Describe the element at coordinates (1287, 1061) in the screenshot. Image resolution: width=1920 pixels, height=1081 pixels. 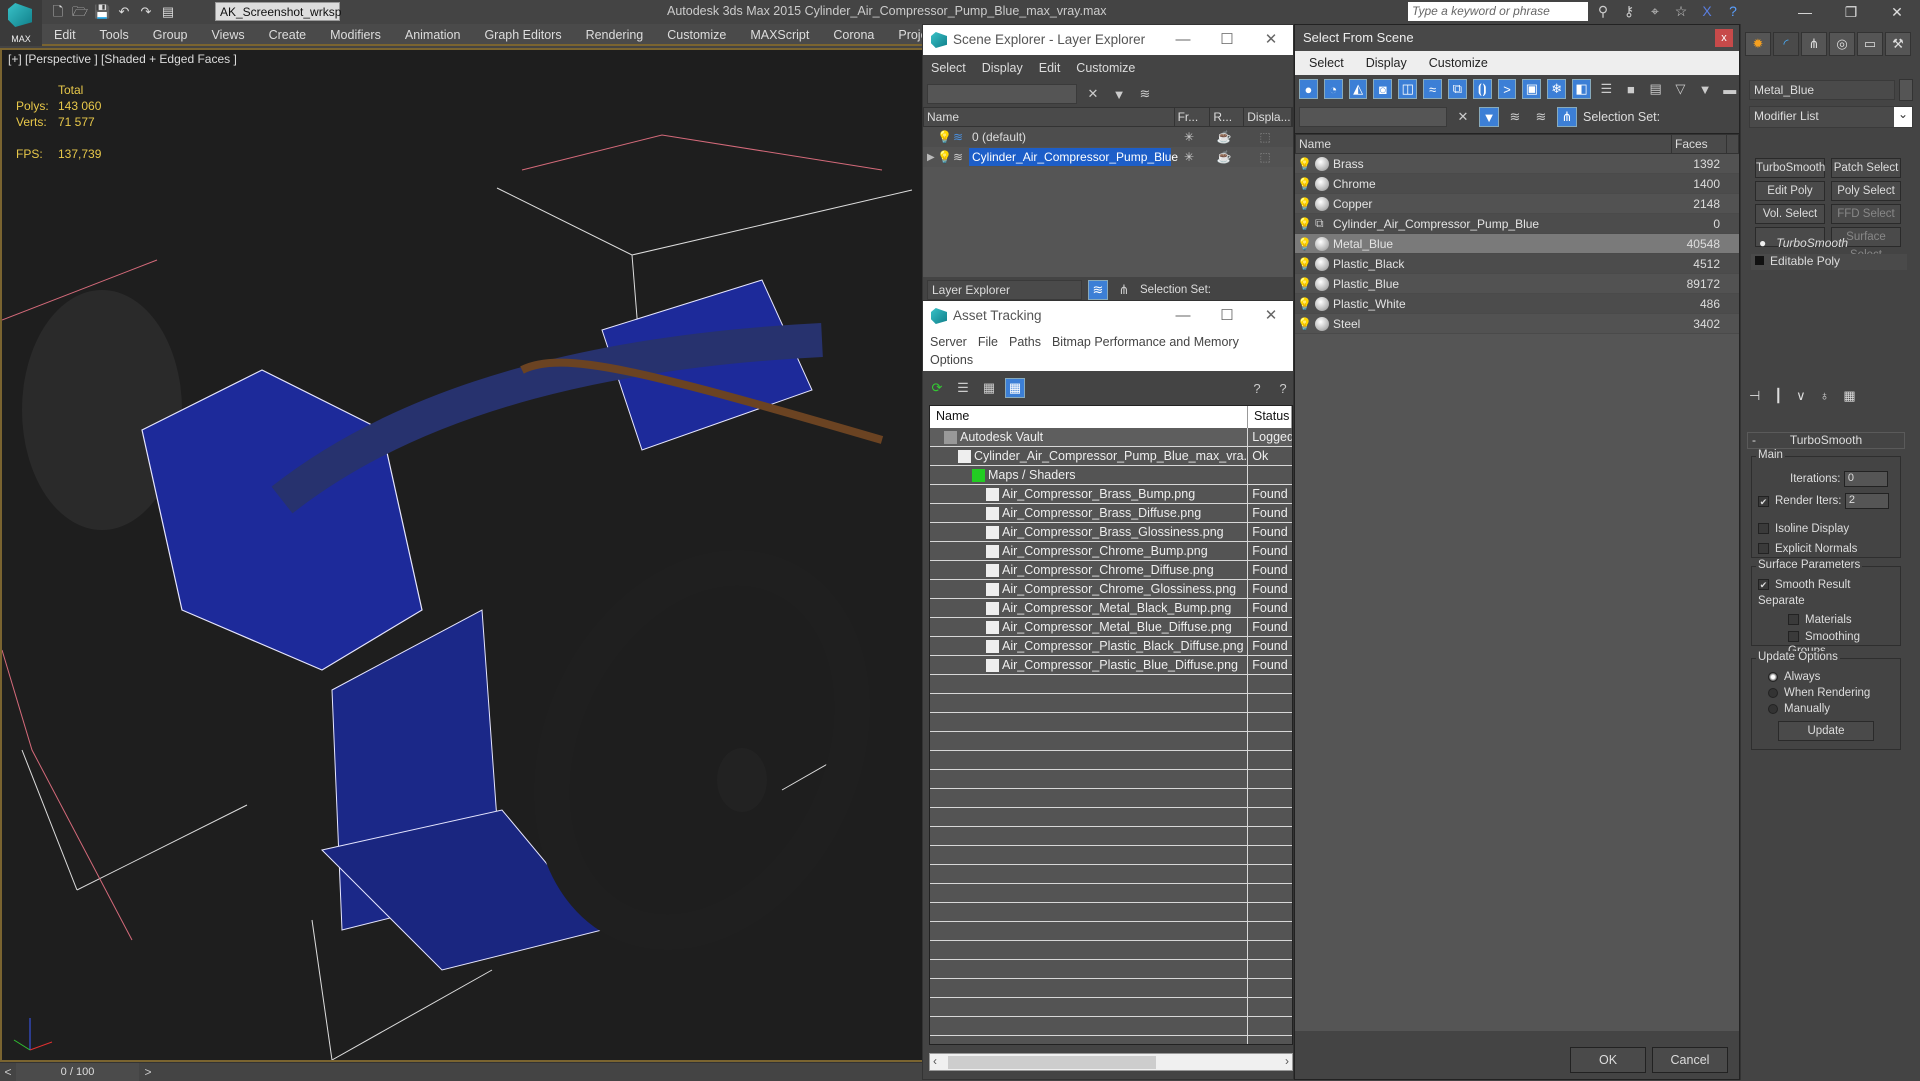
I see `scroll-right-icon: ›` at that location.